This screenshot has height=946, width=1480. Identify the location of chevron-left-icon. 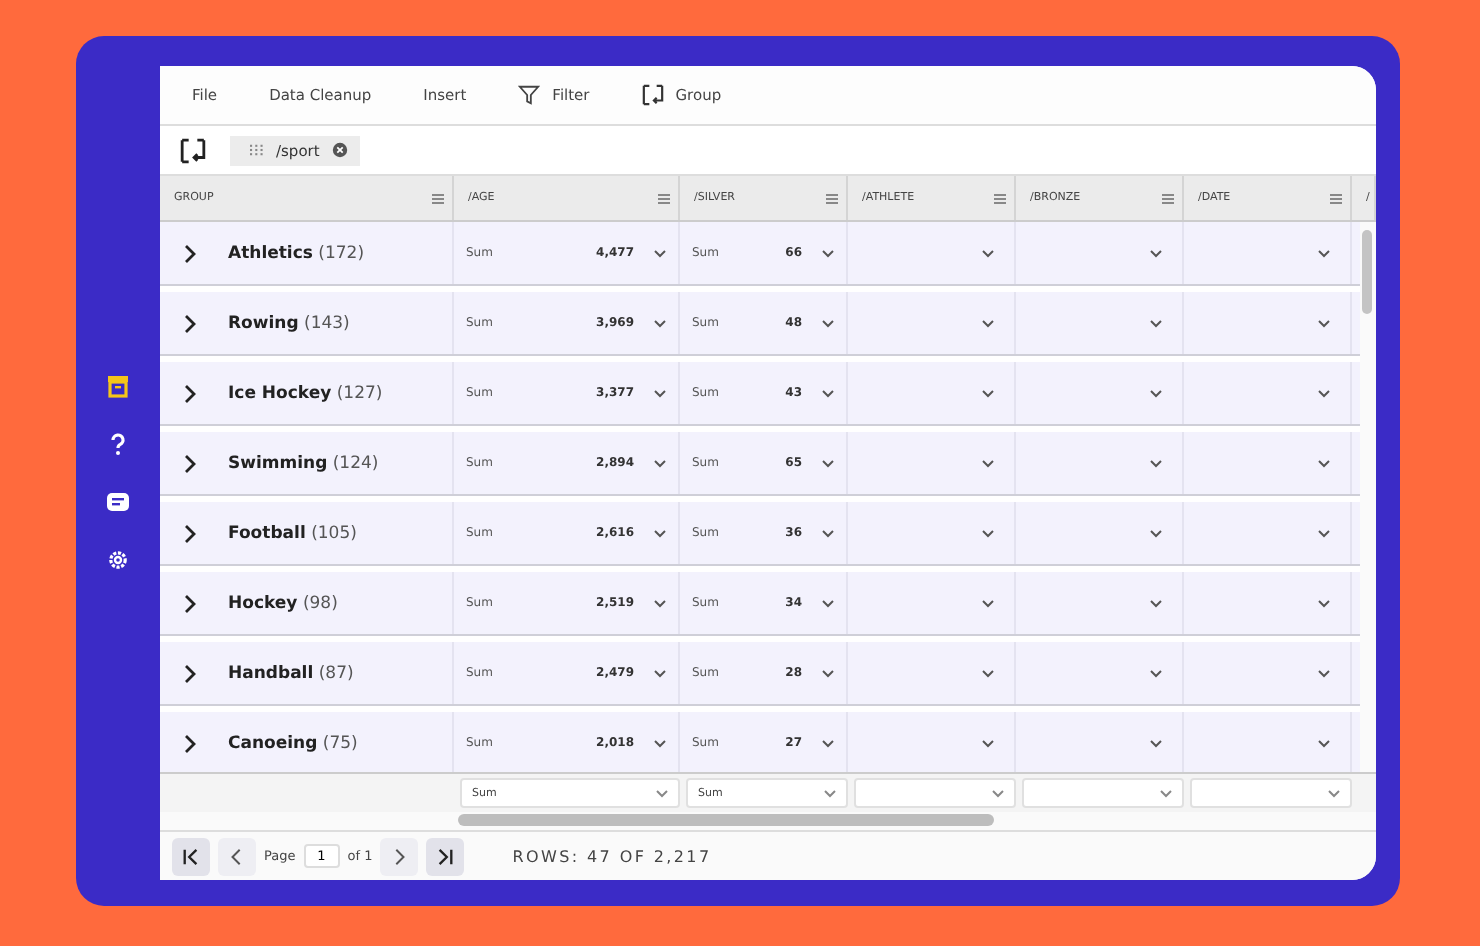
(237, 856).